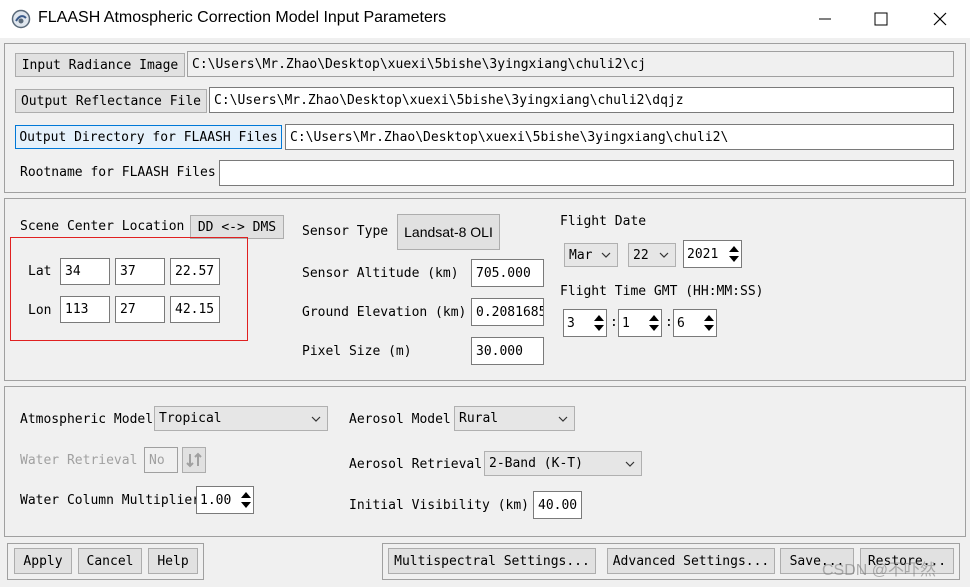 This screenshot has height=587, width=970. Describe the element at coordinates (641, 255) in the screenshot. I see `flight-day-value: 22` at that location.